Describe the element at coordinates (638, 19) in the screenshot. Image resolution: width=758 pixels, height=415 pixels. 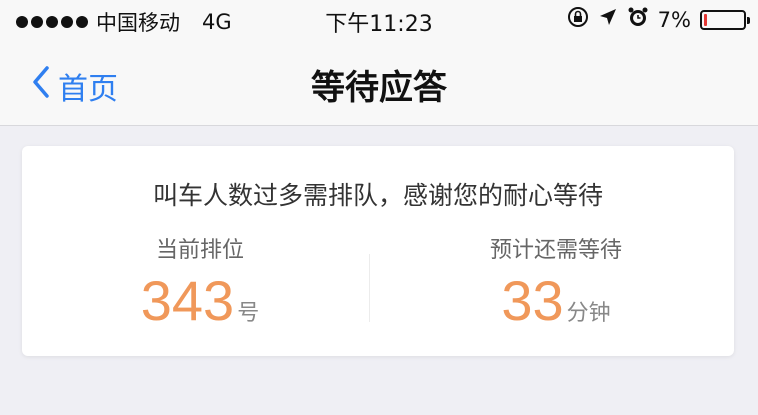
I see `alarm-icon` at that location.